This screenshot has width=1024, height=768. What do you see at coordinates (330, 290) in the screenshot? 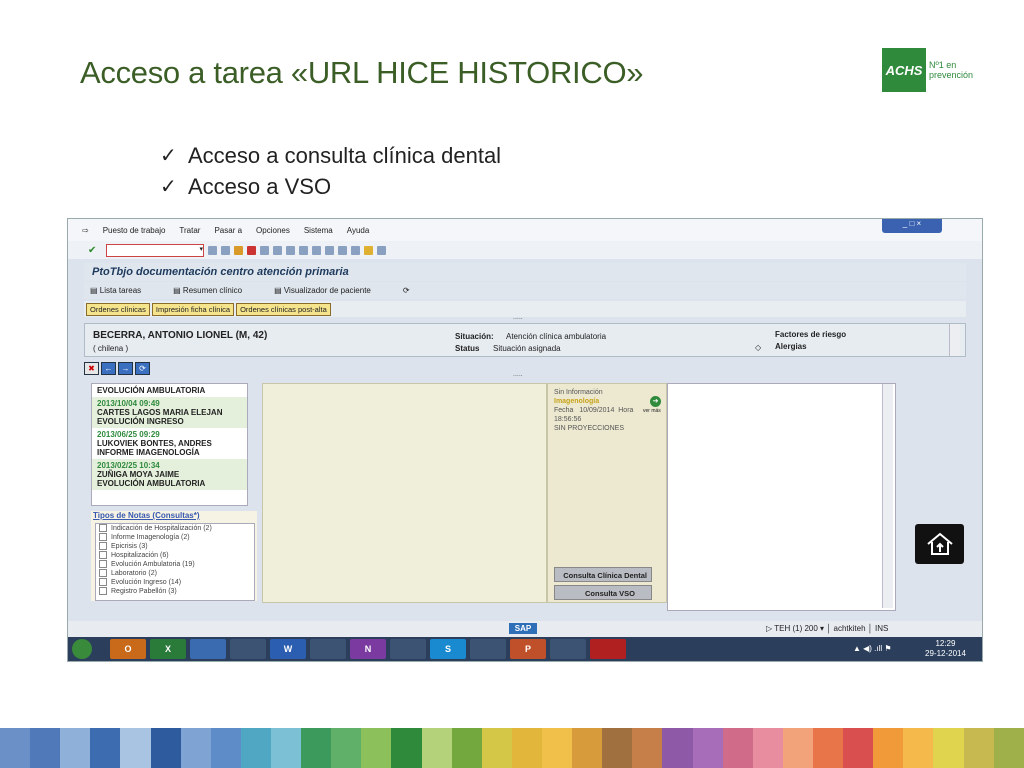
I see `visualizador-button: ▤ Visualizador de paciente` at bounding box center [330, 290].